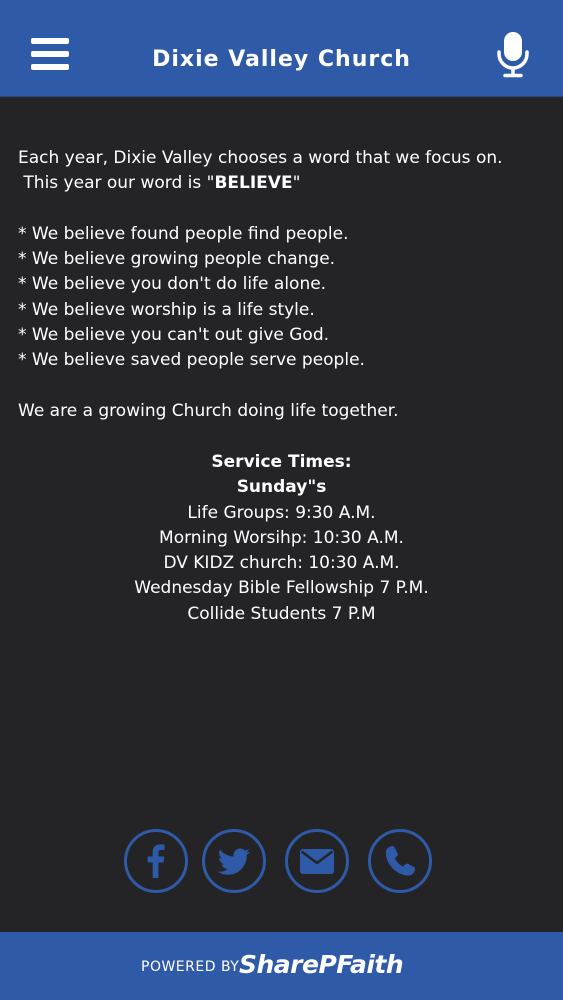 The height and width of the screenshot is (1000, 563). I want to click on intro-prefix: This year our word is ", so click(116, 183).